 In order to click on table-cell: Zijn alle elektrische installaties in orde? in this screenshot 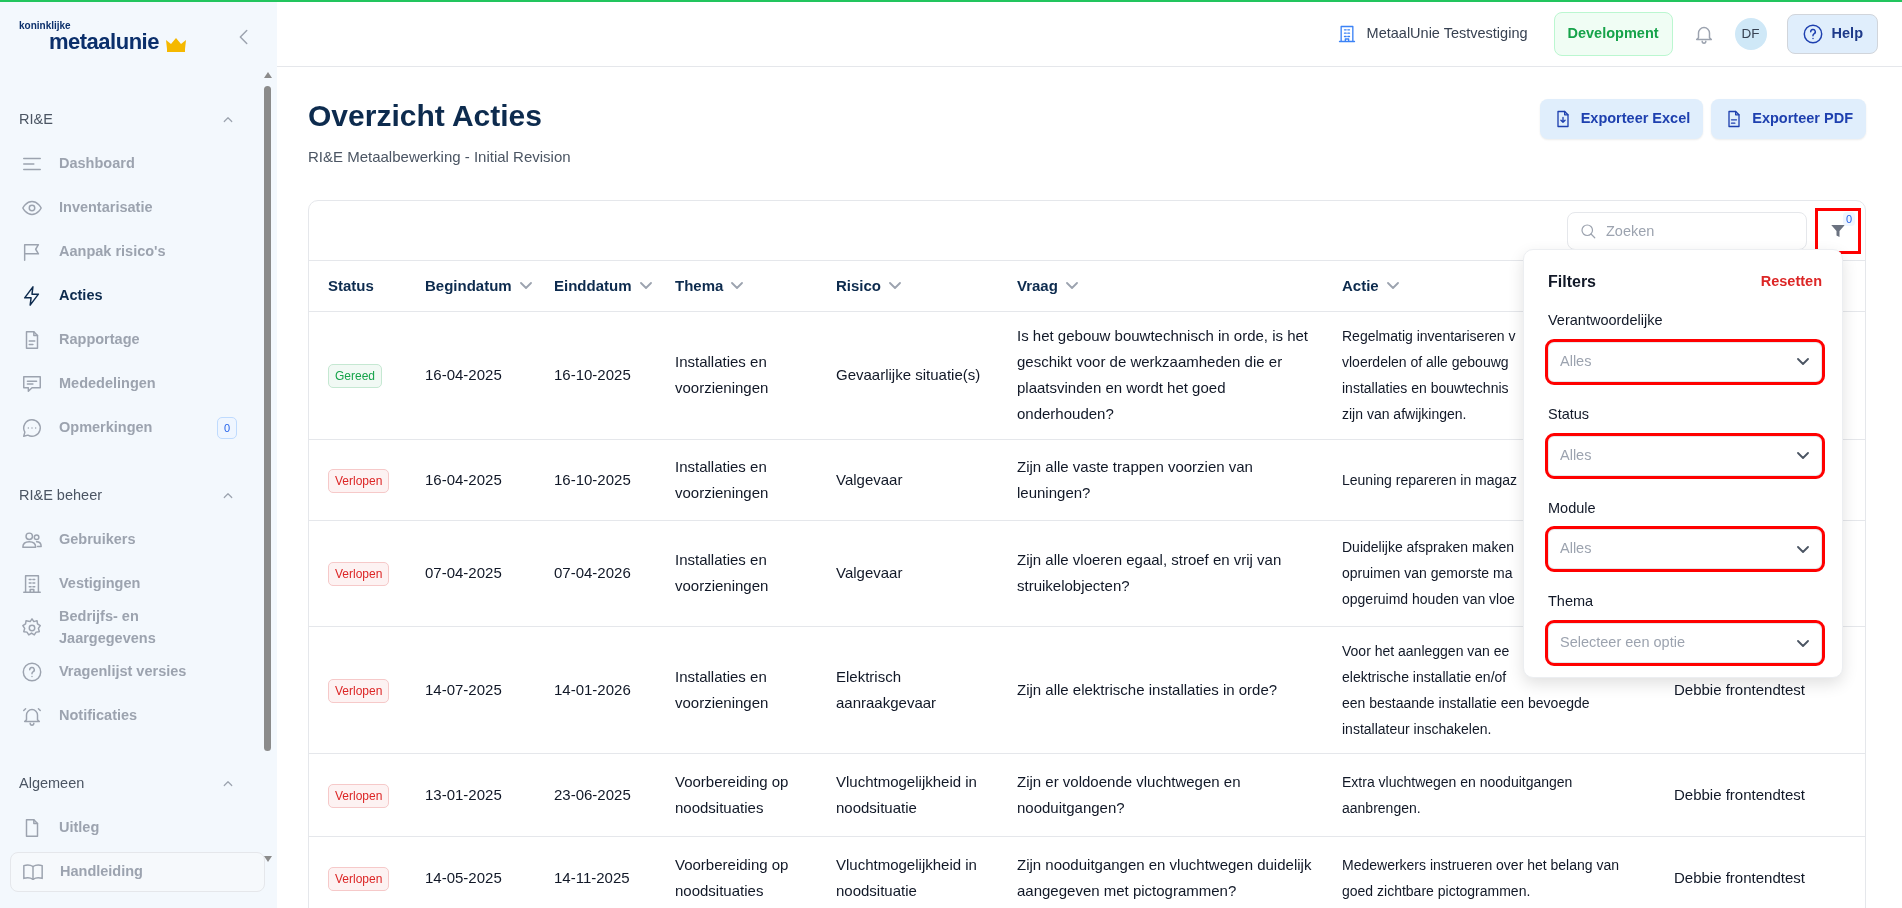, I will do `click(1147, 689)`.